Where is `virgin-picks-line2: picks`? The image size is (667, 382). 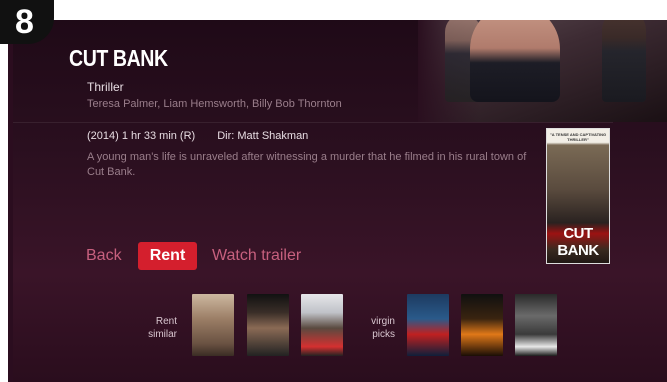 virgin-picks-line2: picks is located at coordinates (383, 334).